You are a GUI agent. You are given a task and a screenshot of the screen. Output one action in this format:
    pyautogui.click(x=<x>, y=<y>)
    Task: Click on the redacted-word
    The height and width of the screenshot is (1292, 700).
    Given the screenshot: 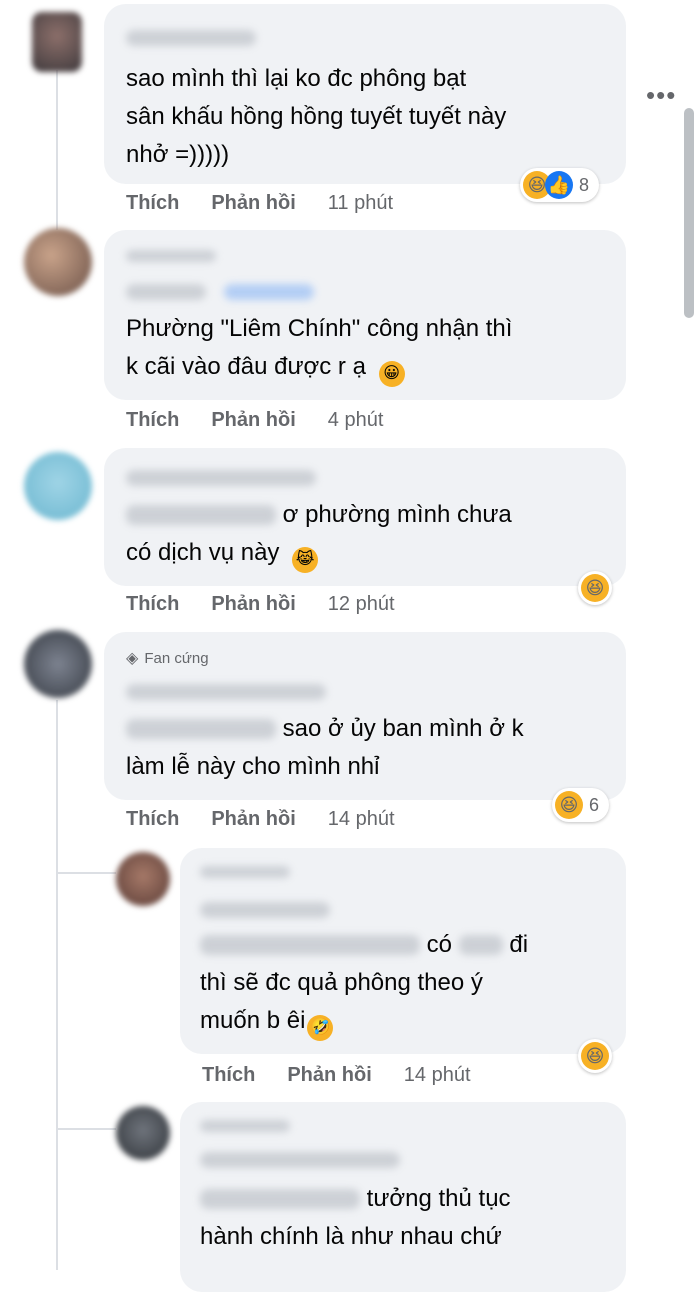 What is the action you would take?
    pyautogui.click(x=480, y=945)
    